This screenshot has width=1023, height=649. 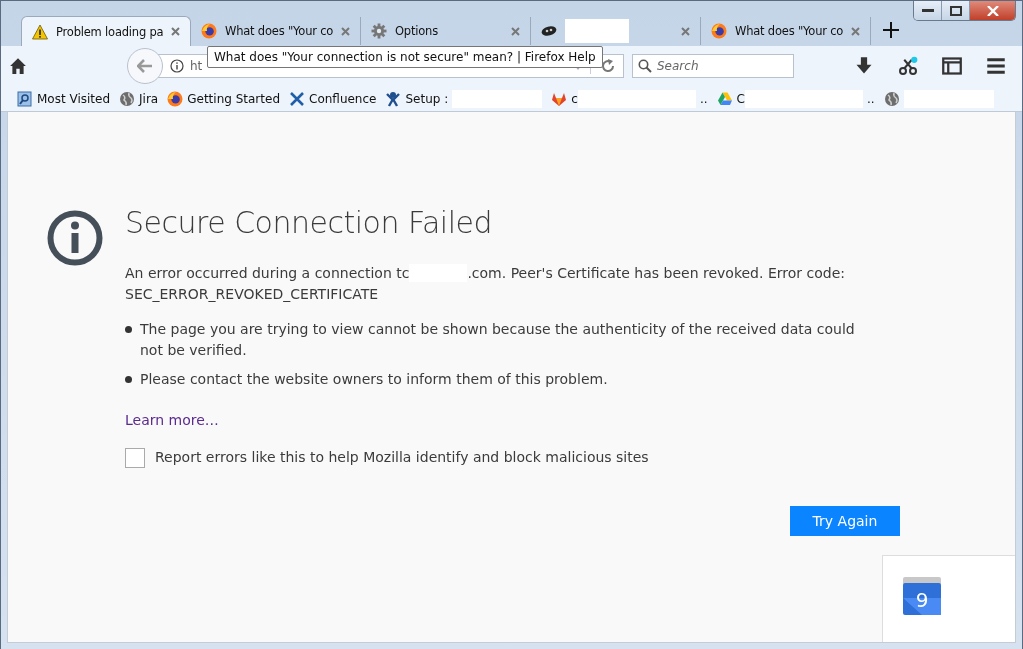 What do you see at coordinates (252, 294) in the screenshot?
I see `error-code: SEC_ERROR_REVOKED_CERTIFICATE` at bounding box center [252, 294].